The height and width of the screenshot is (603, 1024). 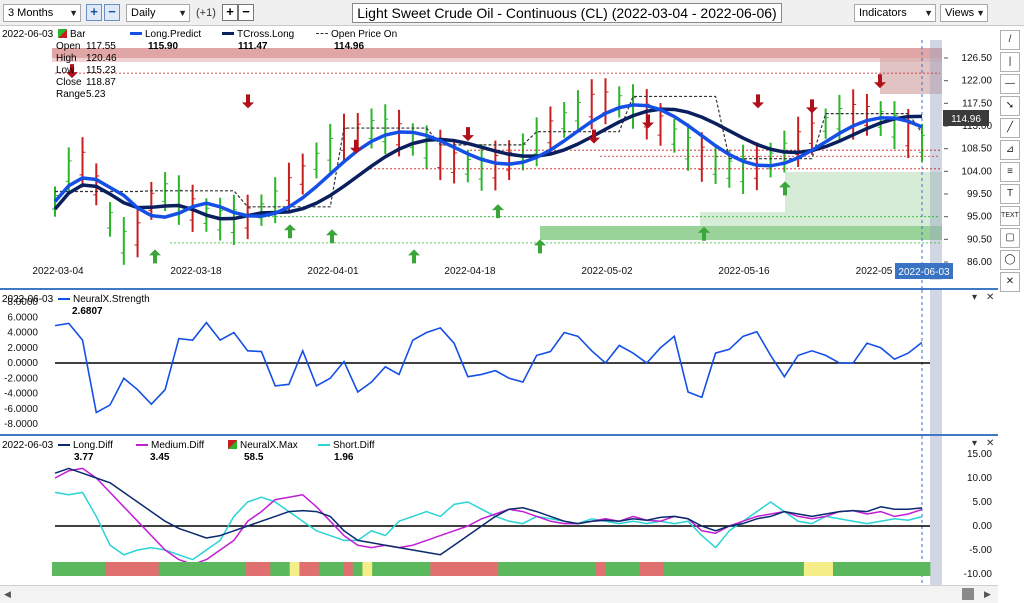 What do you see at coordinates (964, 13) in the screenshot?
I see `views-button: Views ▼` at bounding box center [964, 13].